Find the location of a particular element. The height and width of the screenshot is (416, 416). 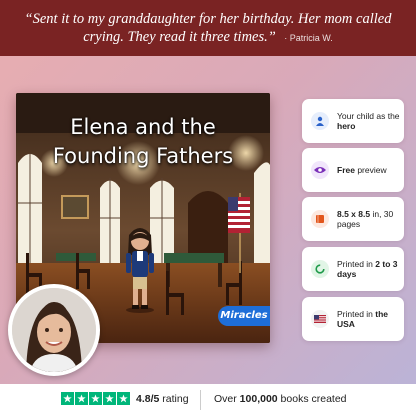

testimonial-author: · Patricia W. is located at coordinates (308, 38).